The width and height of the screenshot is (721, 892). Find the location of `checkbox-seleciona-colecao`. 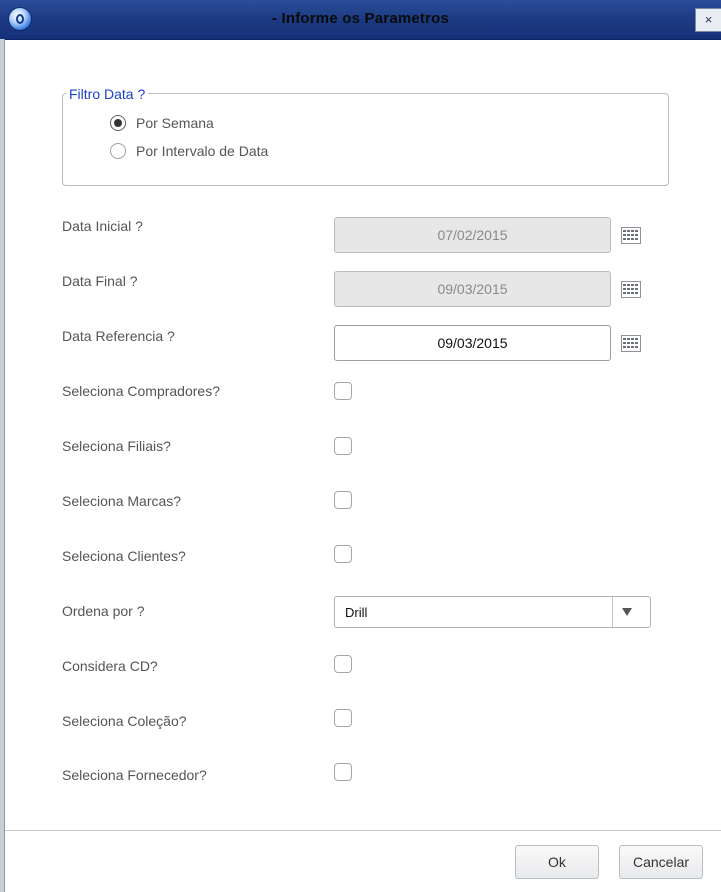

checkbox-seleciona-colecao is located at coordinates (343, 718).